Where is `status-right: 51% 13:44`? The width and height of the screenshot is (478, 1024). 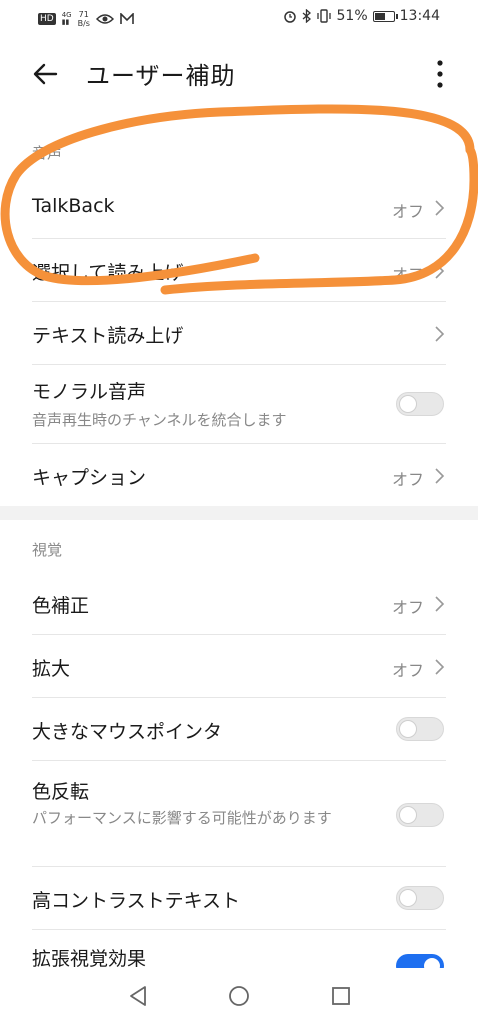
status-right: 51% 13:44 is located at coordinates (361, 16).